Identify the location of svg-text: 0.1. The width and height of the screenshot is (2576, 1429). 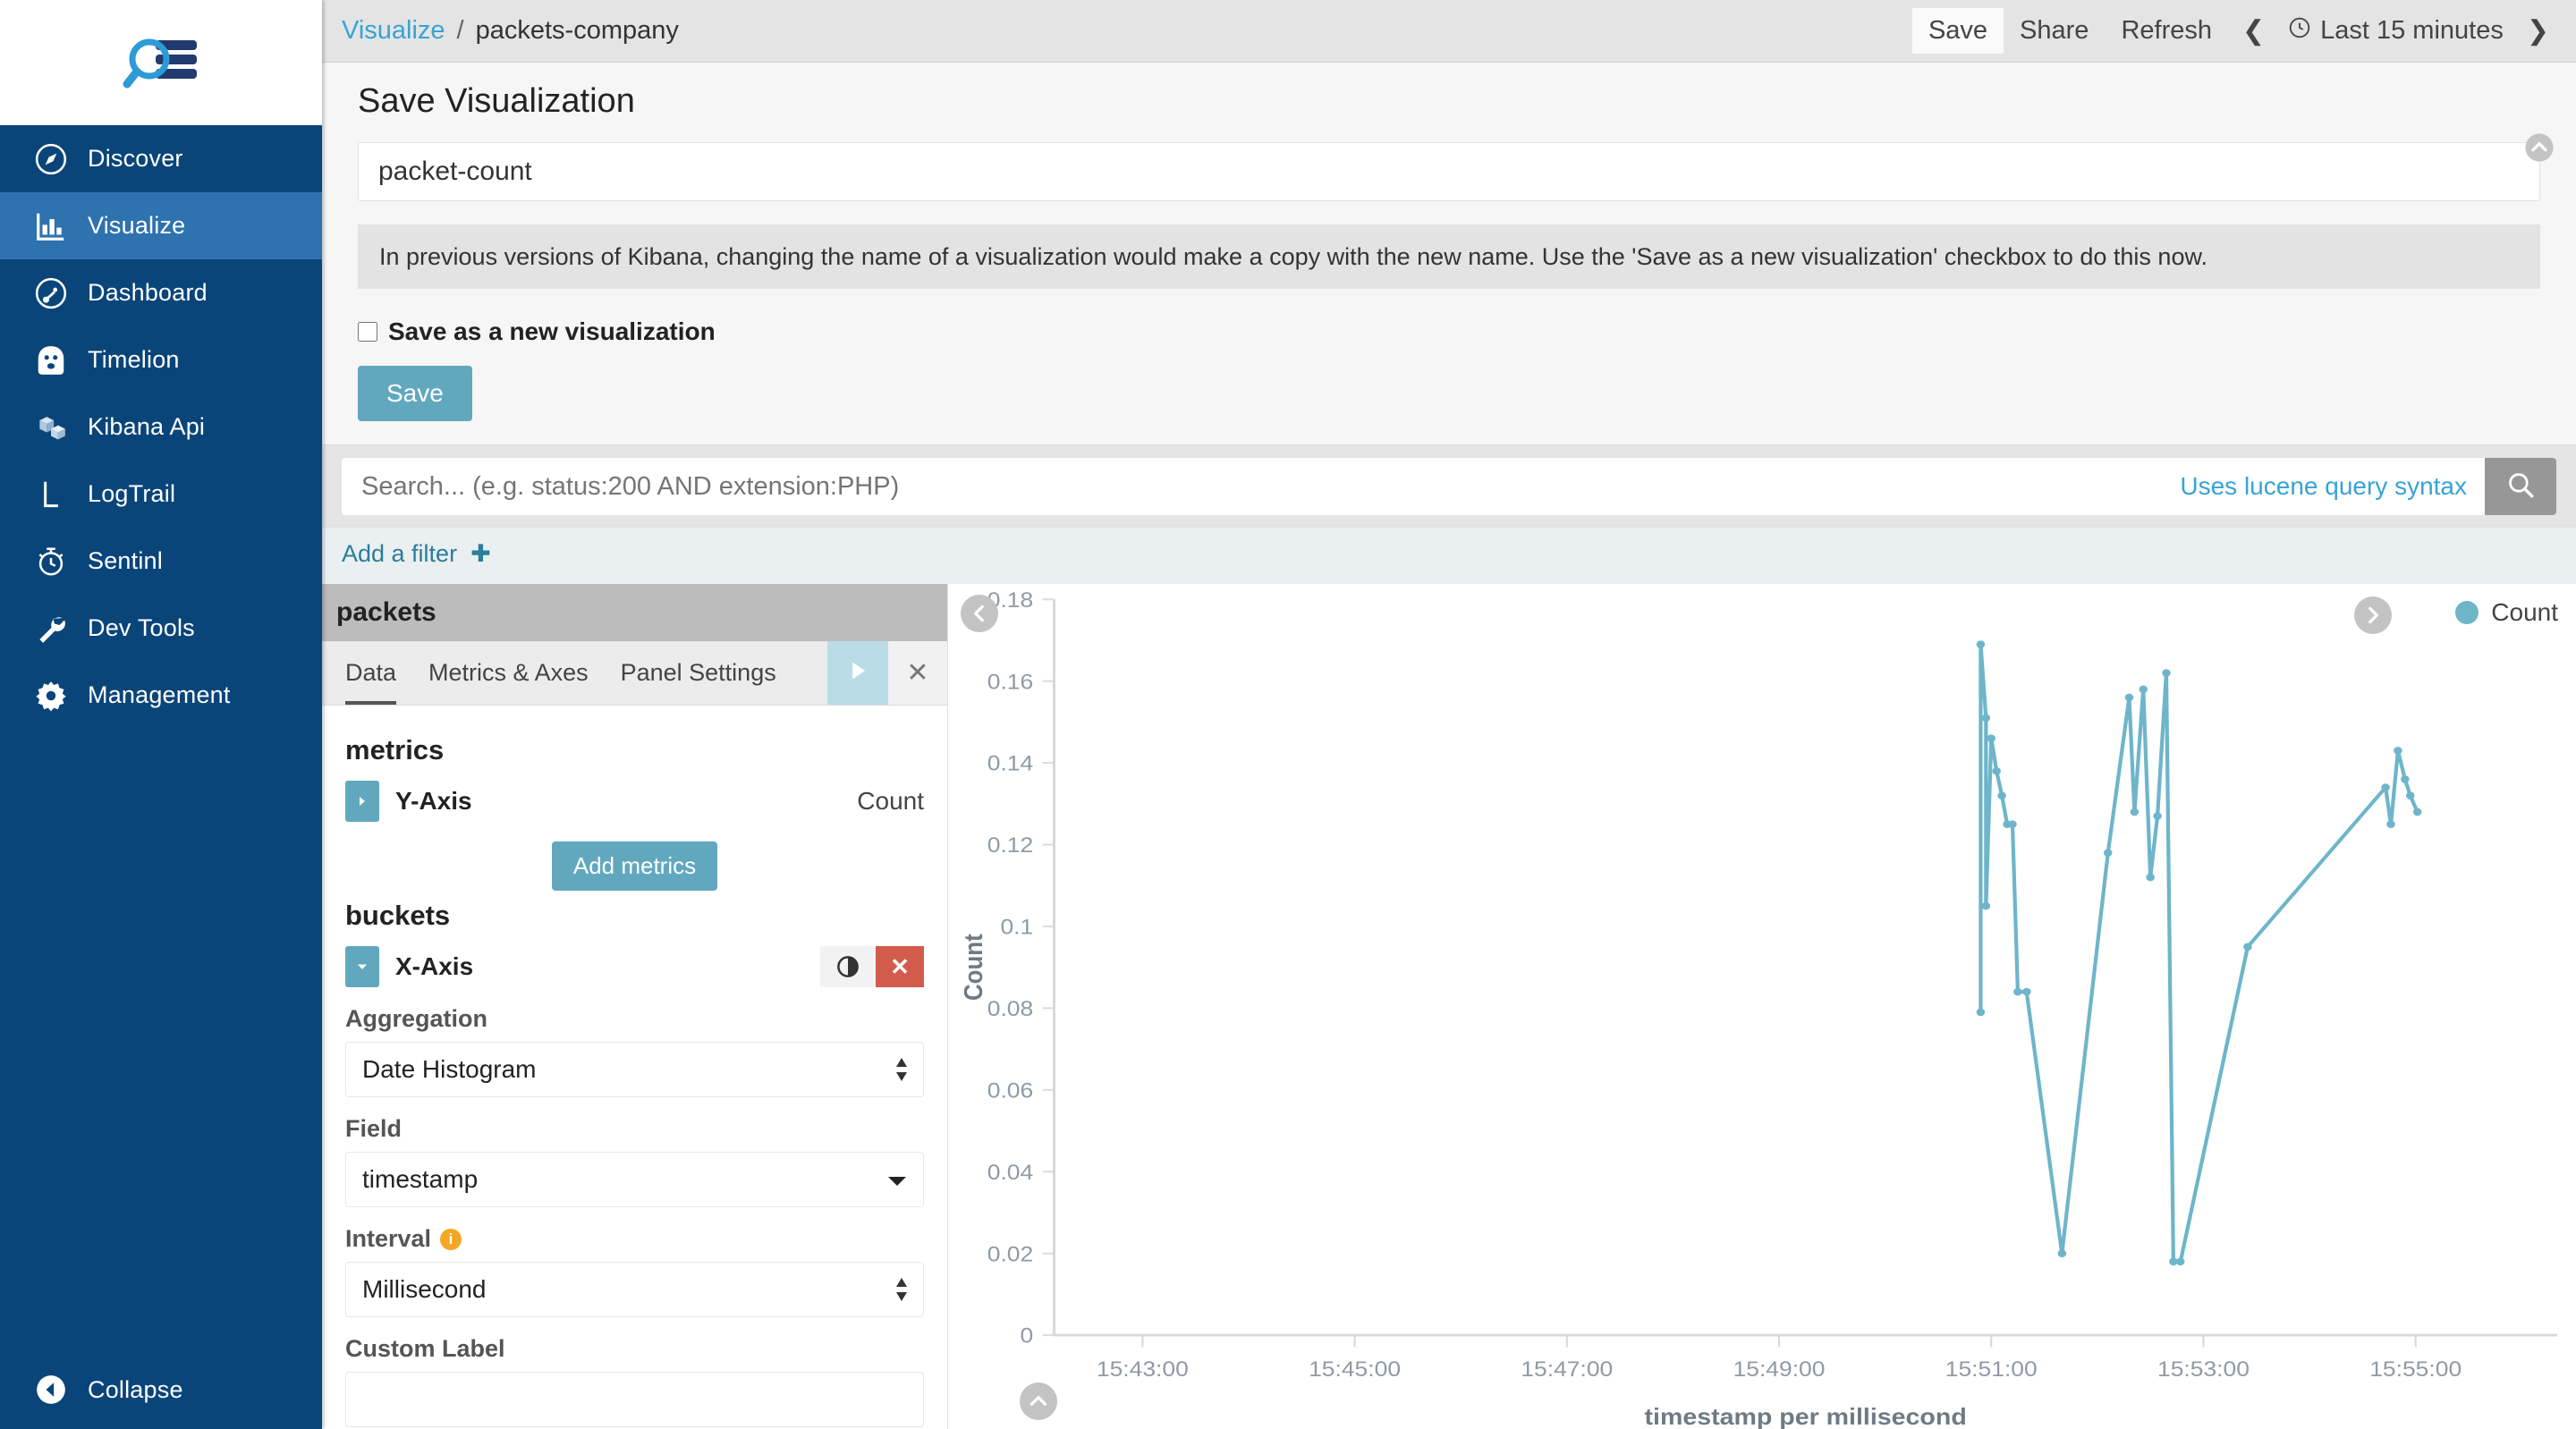
(1016, 928).